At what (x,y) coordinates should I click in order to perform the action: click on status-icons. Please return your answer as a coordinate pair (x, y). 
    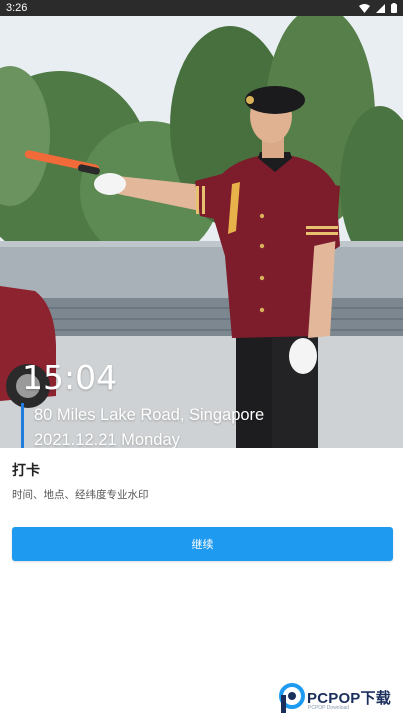
    Looking at the image, I should click on (378, 8).